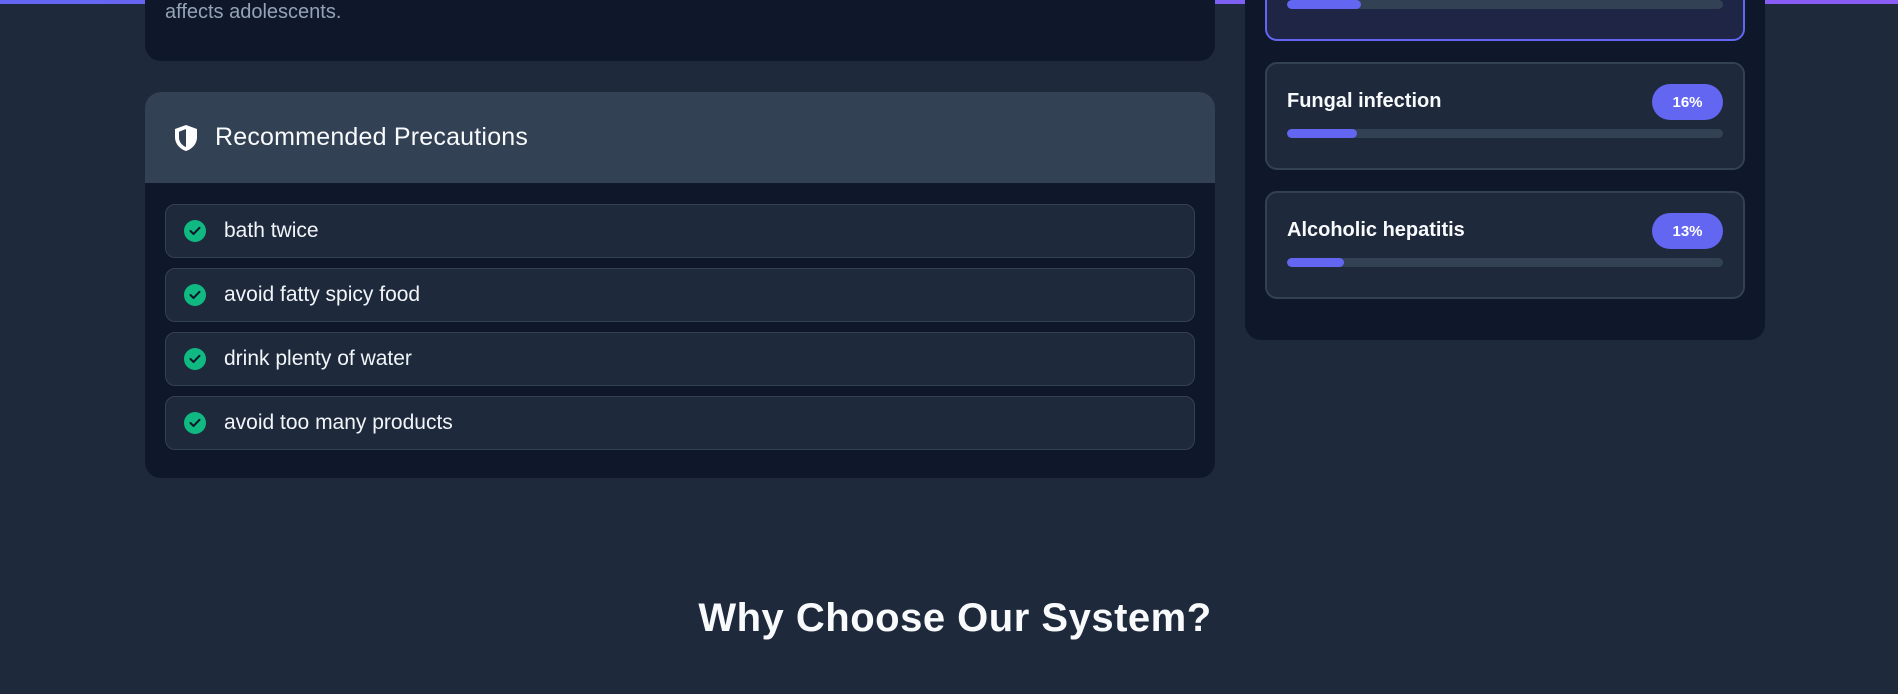 Image resolution: width=1898 pixels, height=694 pixels. What do you see at coordinates (680, 30) in the screenshot?
I see `description-card: affects adolescents.` at bounding box center [680, 30].